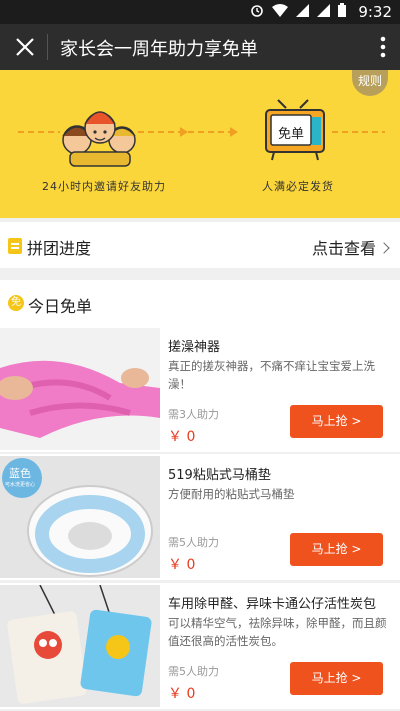  I want to click on alarm-icon, so click(257, 12).